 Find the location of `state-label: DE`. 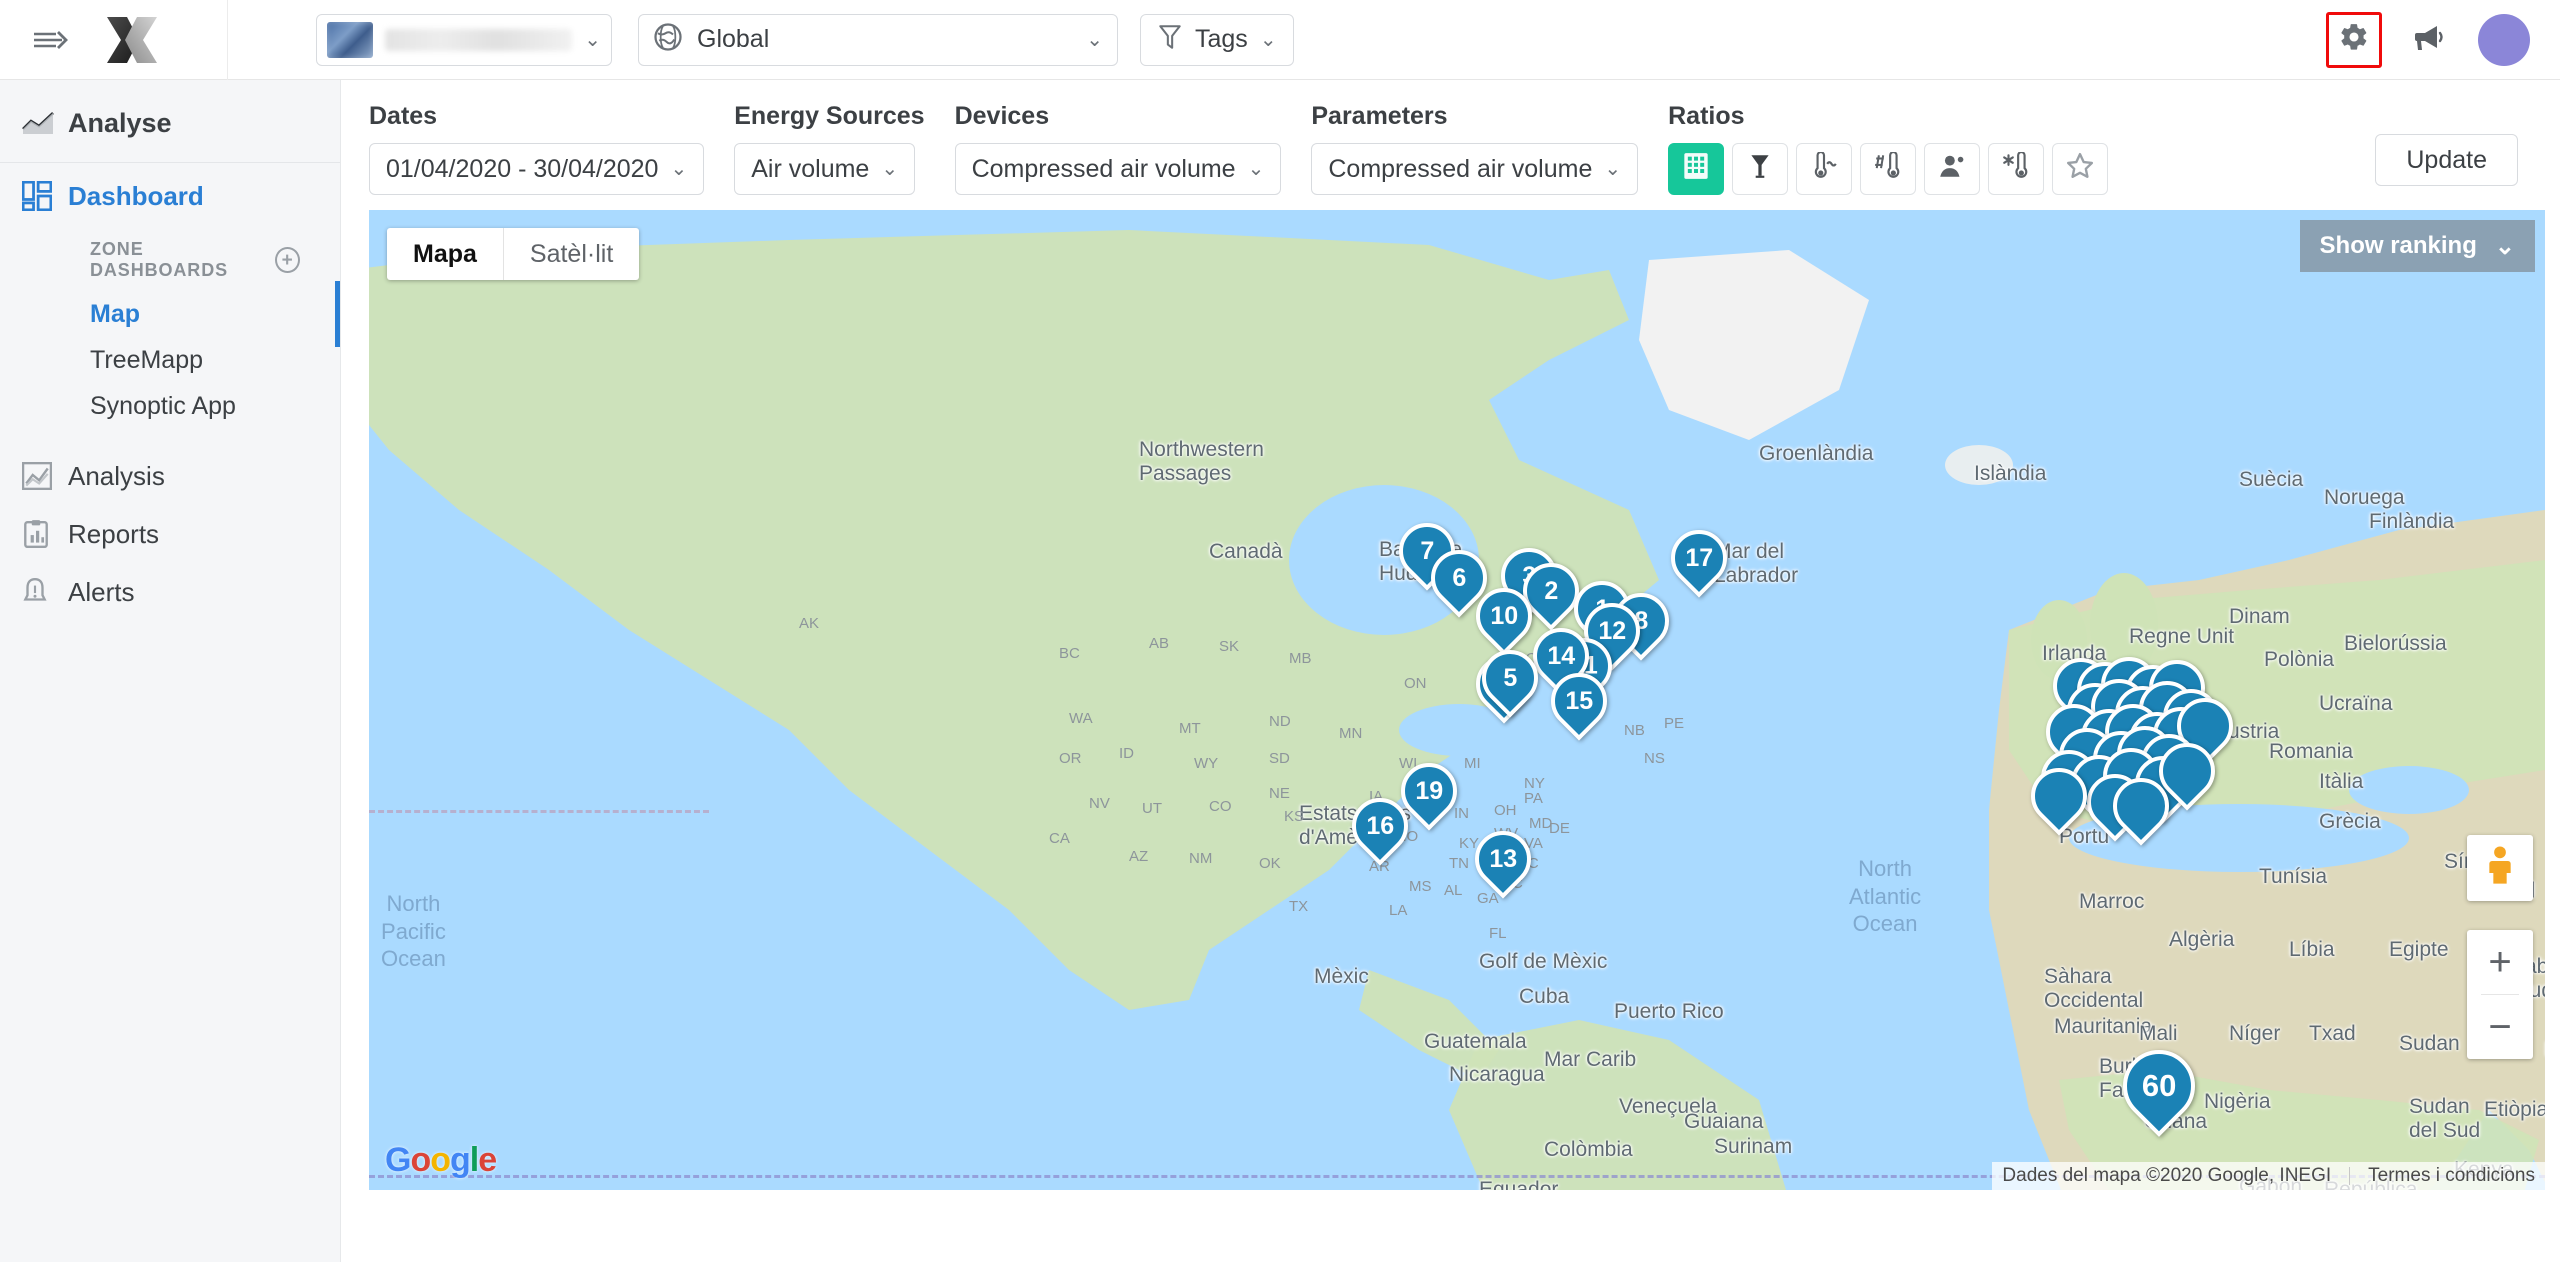

state-label: DE is located at coordinates (1559, 828).